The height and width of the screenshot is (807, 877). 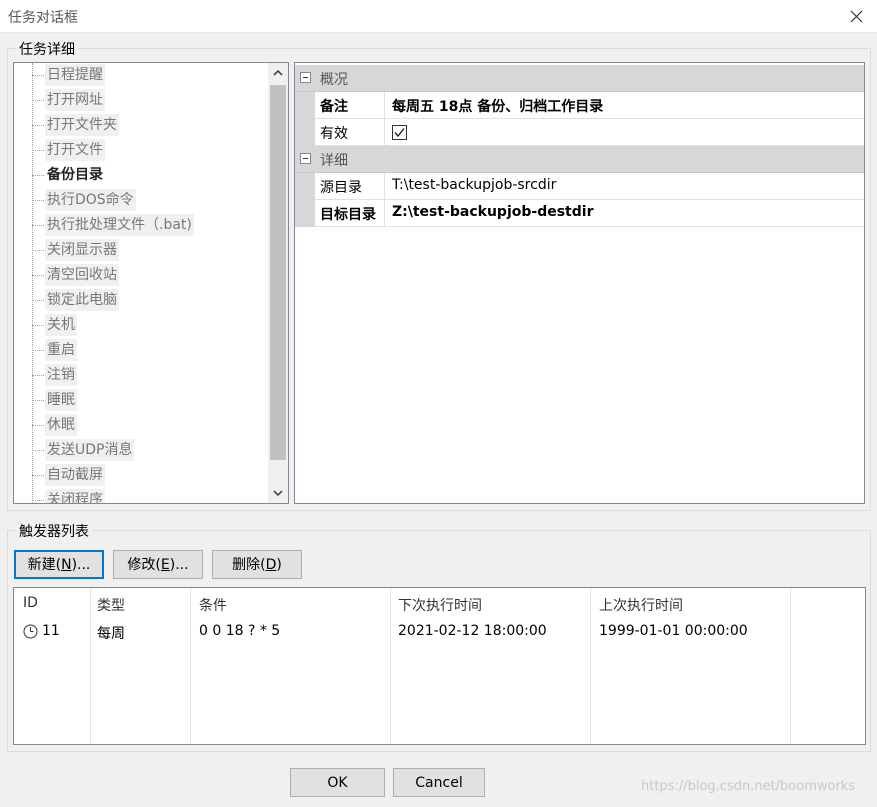 I want to click on tree-item-label: 自动截屏, so click(x=75, y=475).